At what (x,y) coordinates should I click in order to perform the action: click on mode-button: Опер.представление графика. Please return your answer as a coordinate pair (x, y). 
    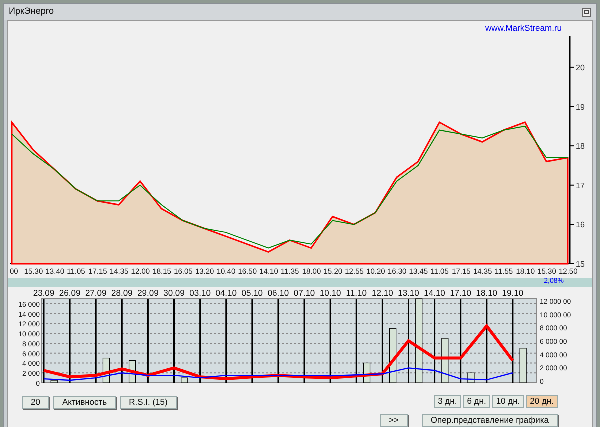
    Looking at the image, I should click on (490, 420).